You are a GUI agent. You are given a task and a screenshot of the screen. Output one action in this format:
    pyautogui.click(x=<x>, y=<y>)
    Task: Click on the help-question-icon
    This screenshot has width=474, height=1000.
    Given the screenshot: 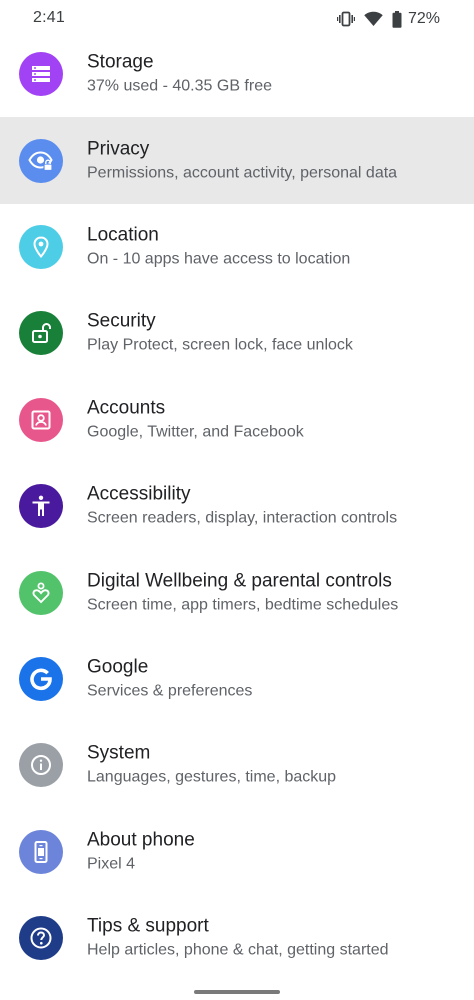 What is the action you would take?
    pyautogui.click(x=41, y=938)
    